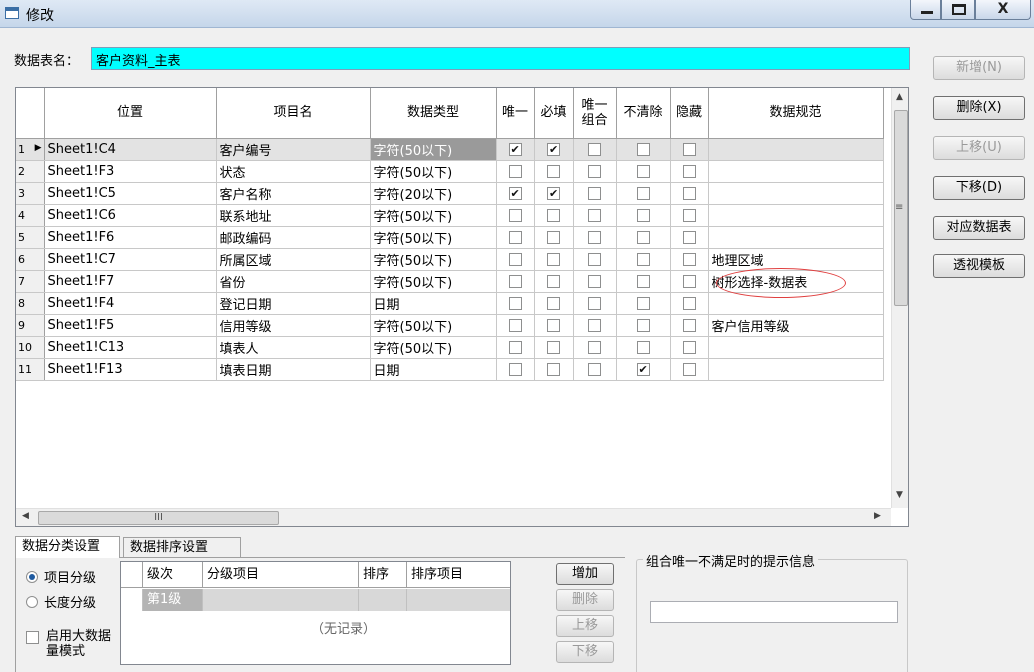 Image resolution: width=1034 pixels, height=672 pixels. I want to click on level-delete-button: 删除, so click(585, 600).